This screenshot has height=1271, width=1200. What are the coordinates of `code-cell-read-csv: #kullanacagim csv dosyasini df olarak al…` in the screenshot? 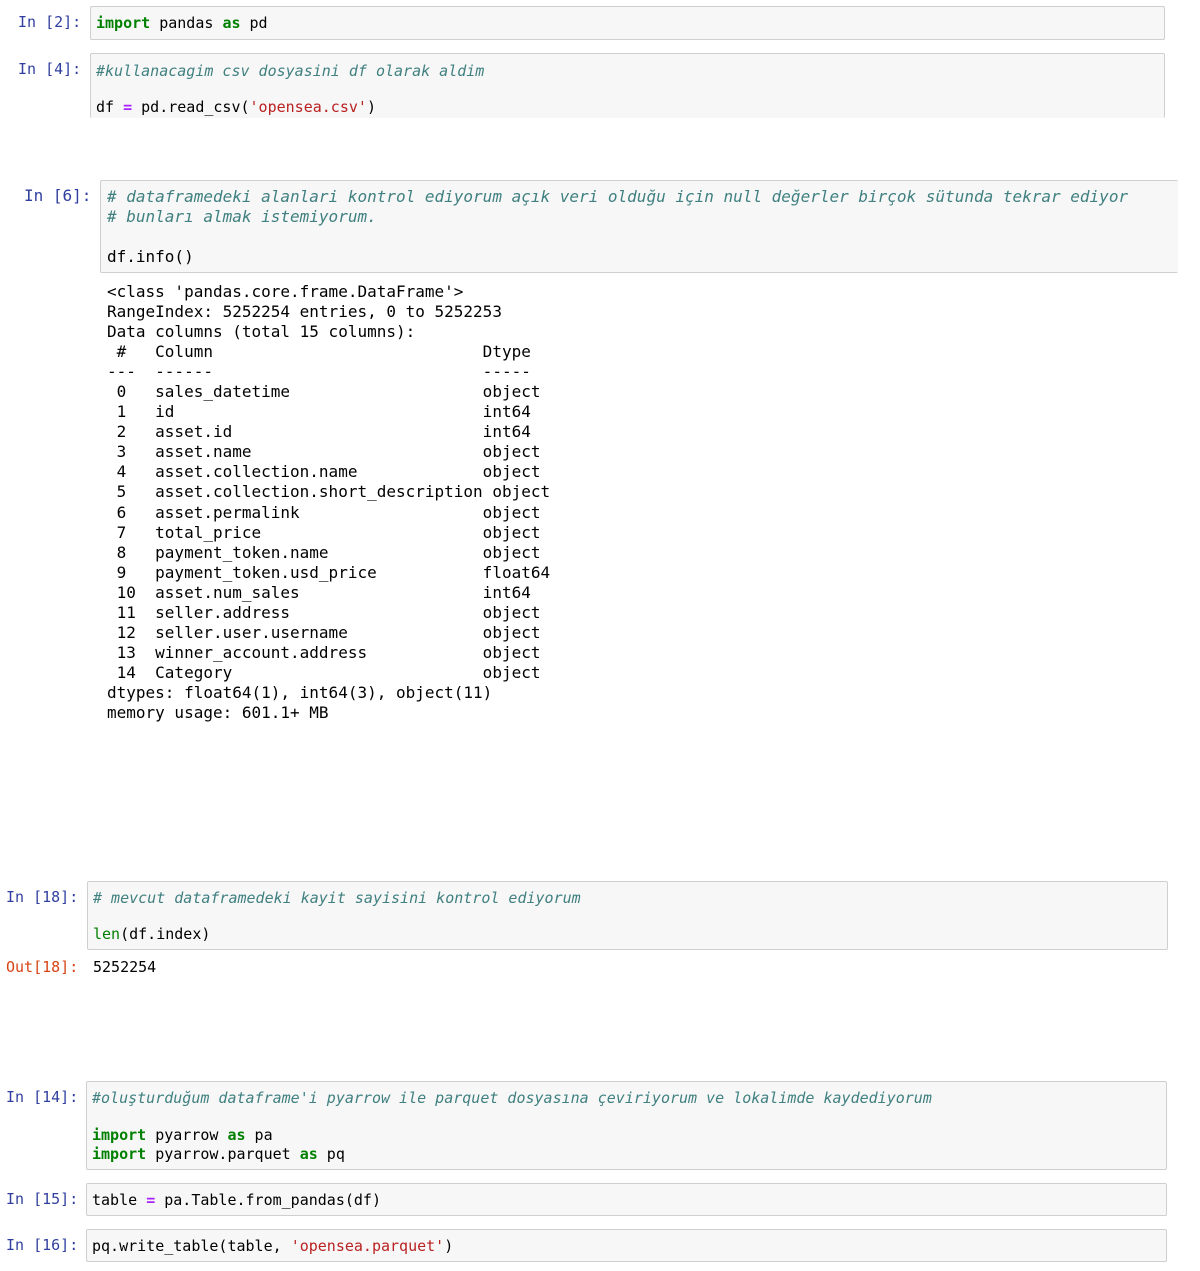 It's located at (627, 85).